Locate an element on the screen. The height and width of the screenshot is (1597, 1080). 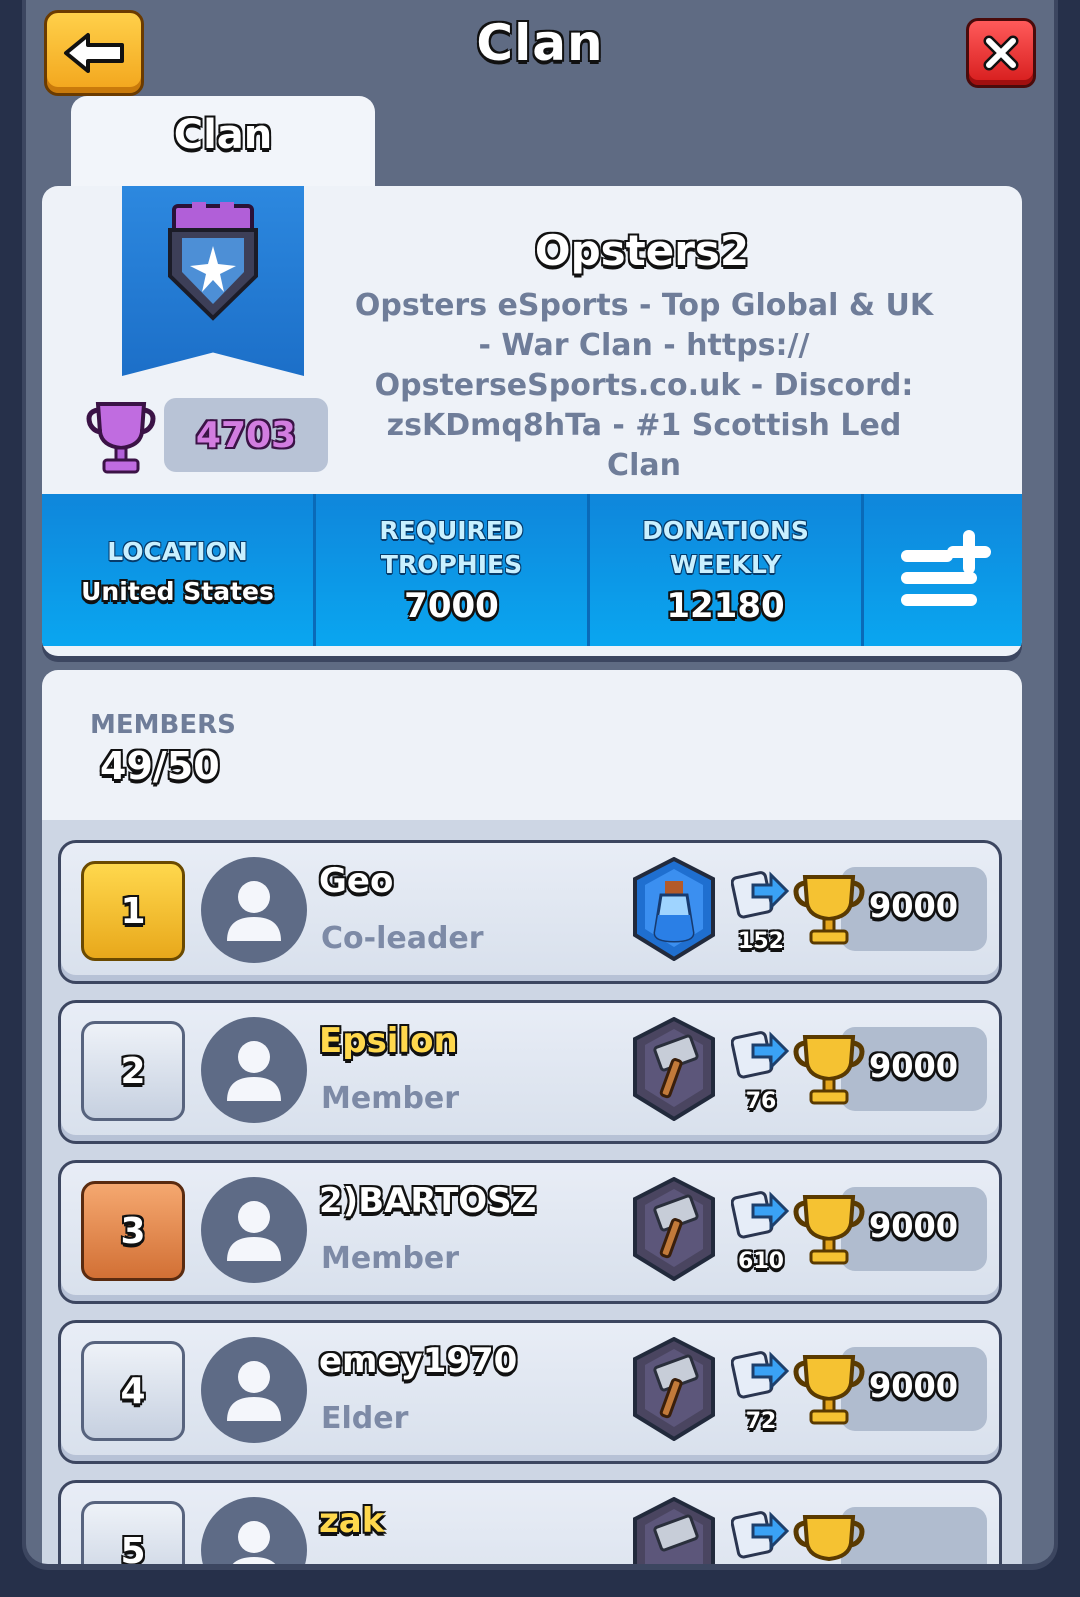
clan-name: Opsters2 is located at coordinates (642, 250).